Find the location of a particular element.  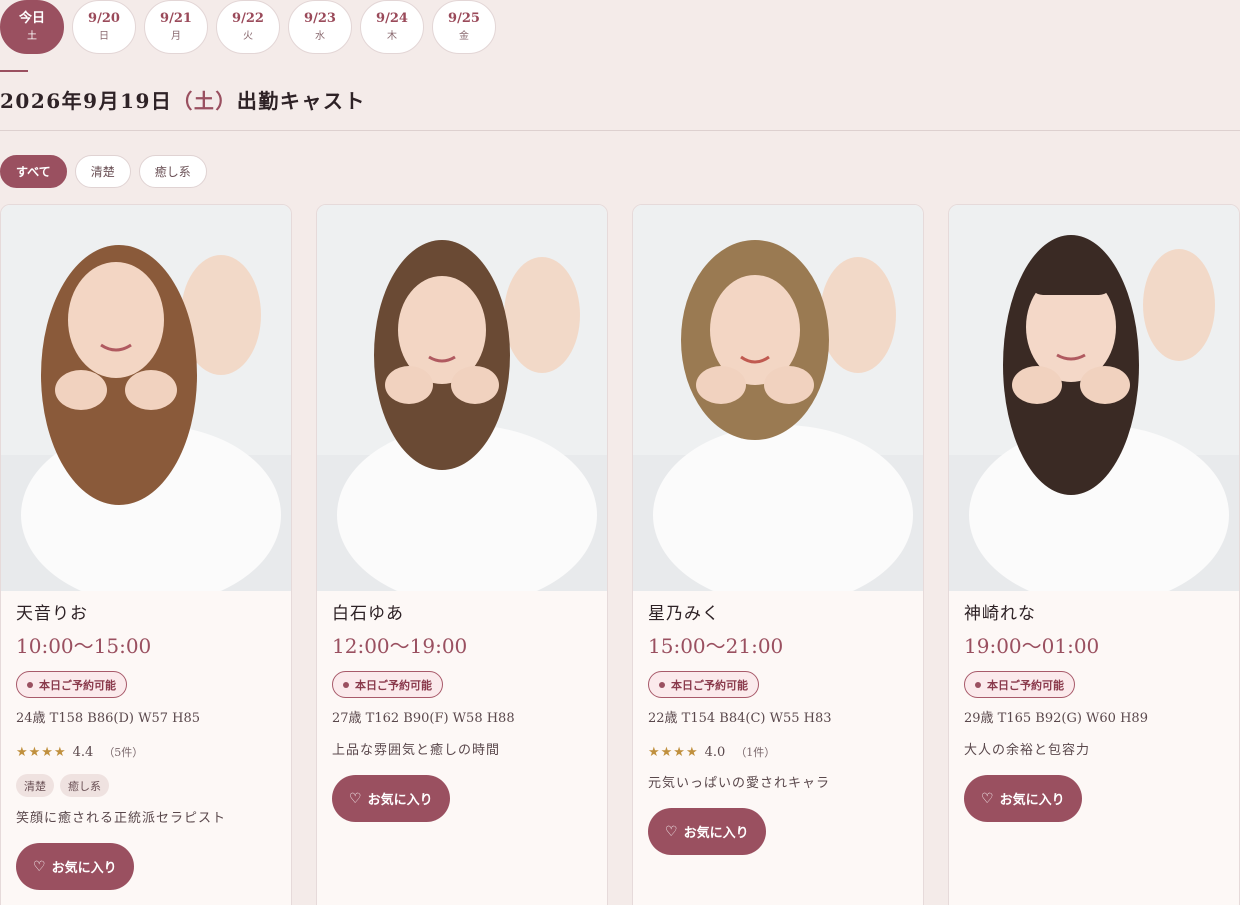

filter-chip-seiso: 清楚 is located at coordinates (102, 171).